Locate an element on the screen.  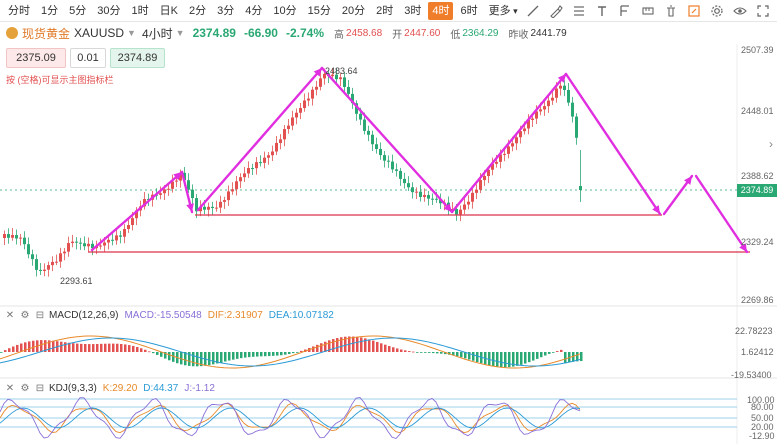
tab-timeframe: 5分 is located at coordinates (77, 11).